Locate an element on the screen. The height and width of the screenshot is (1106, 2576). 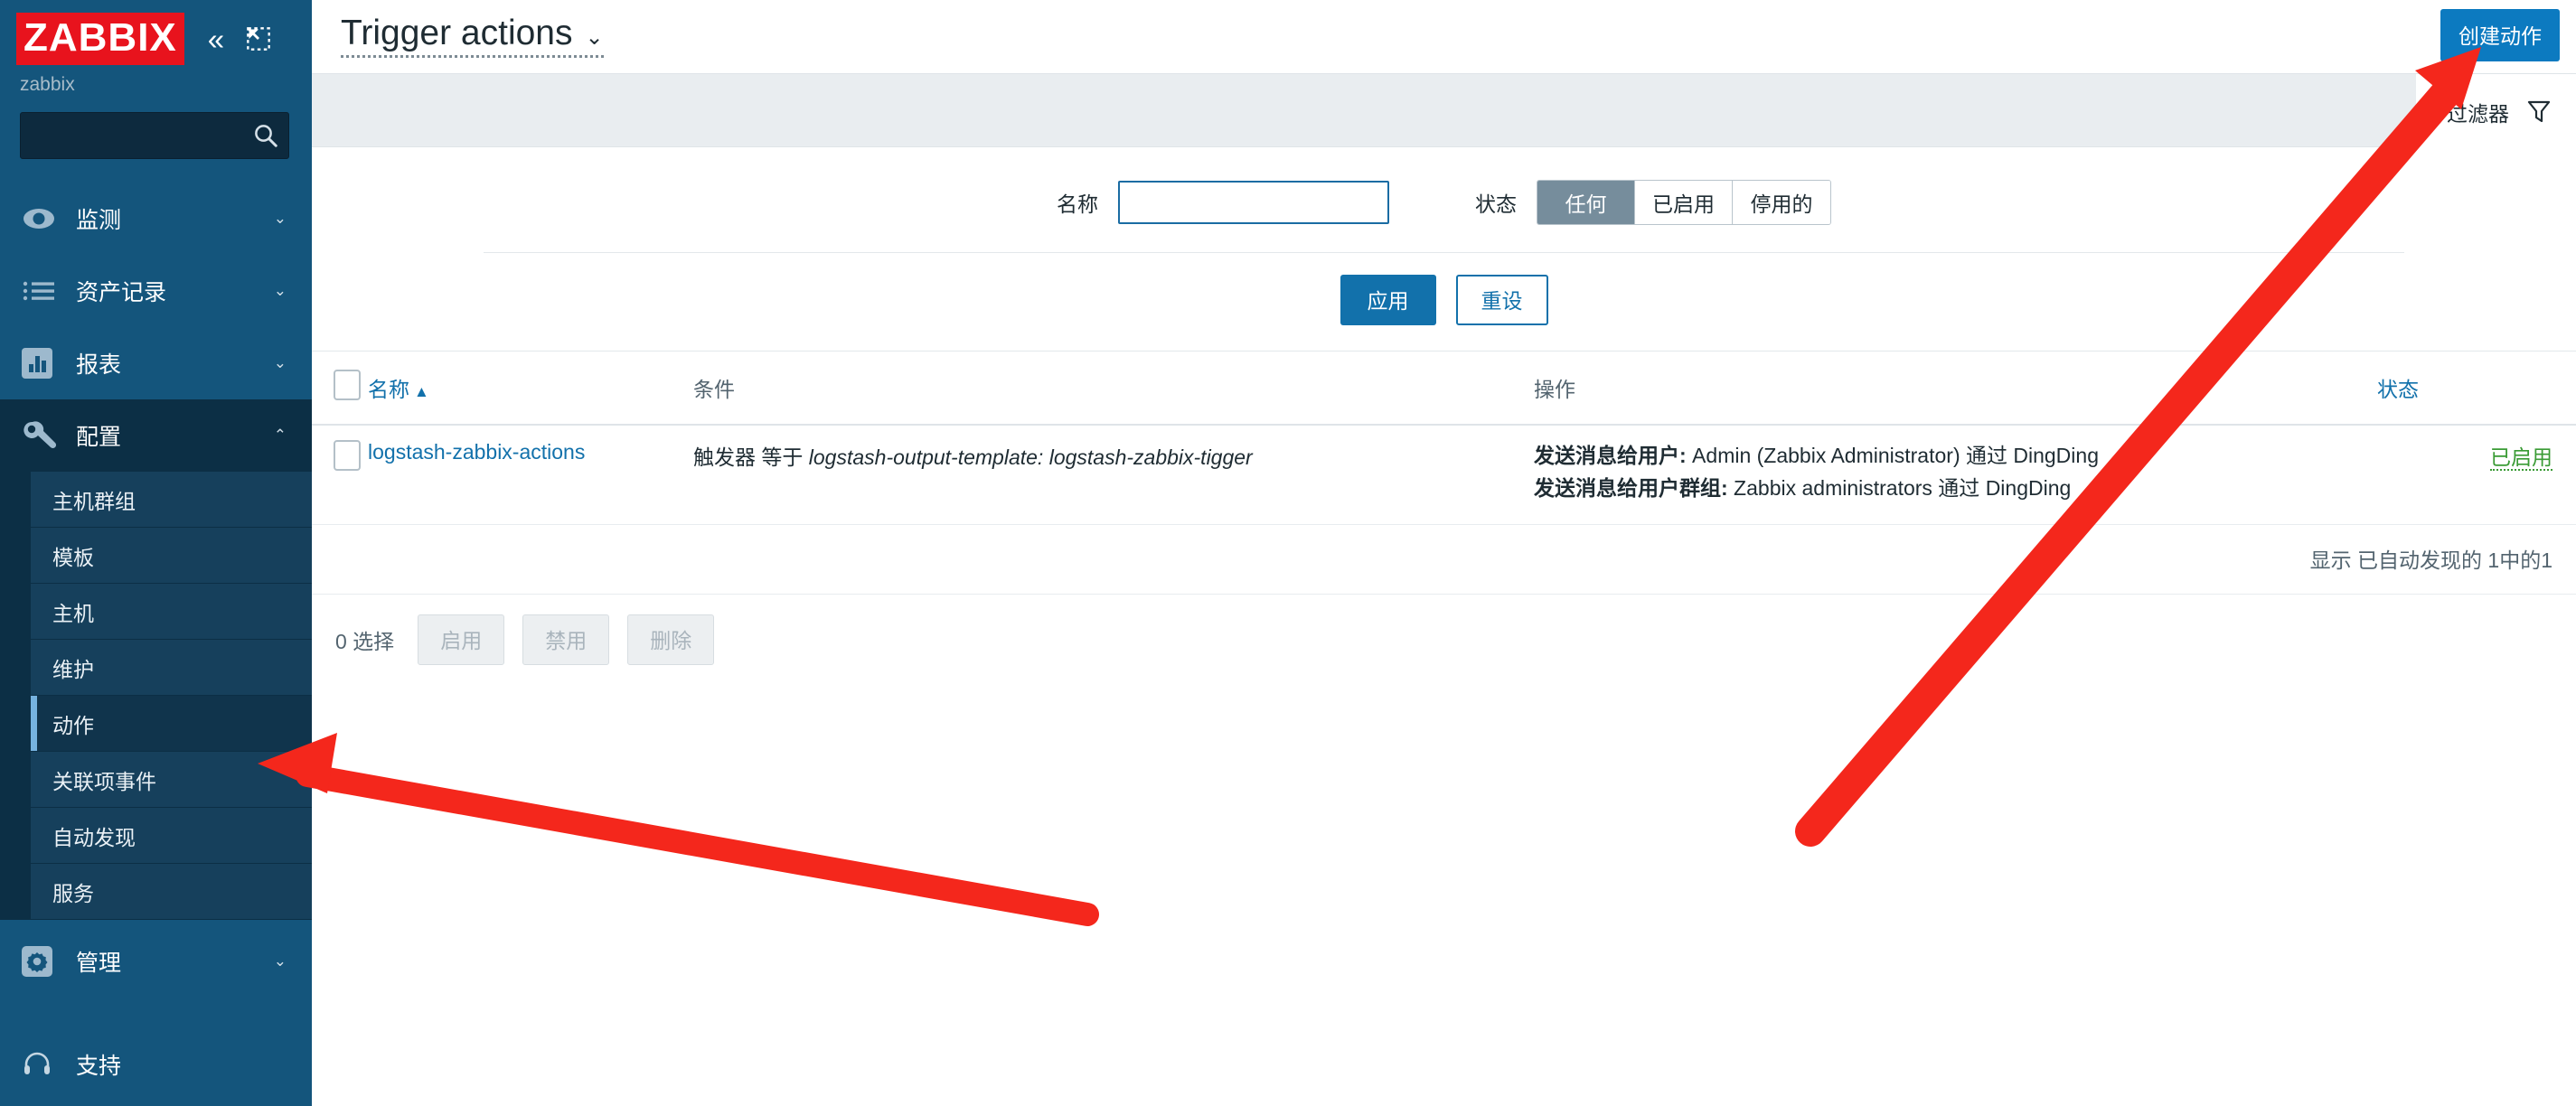
create-action-button: 创建动作 is located at coordinates (2500, 35).